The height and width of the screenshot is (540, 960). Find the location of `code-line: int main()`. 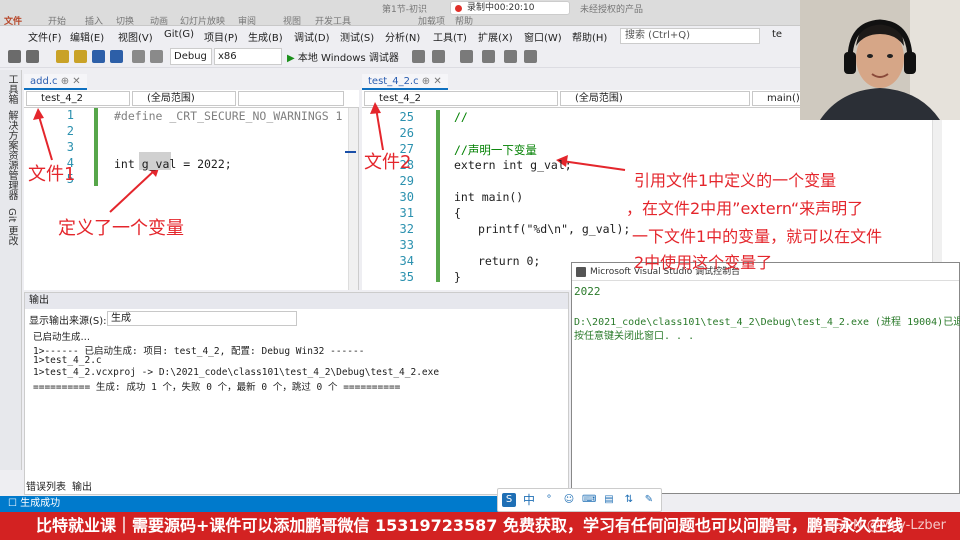

code-line: int main() is located at coordinates (489, 197).